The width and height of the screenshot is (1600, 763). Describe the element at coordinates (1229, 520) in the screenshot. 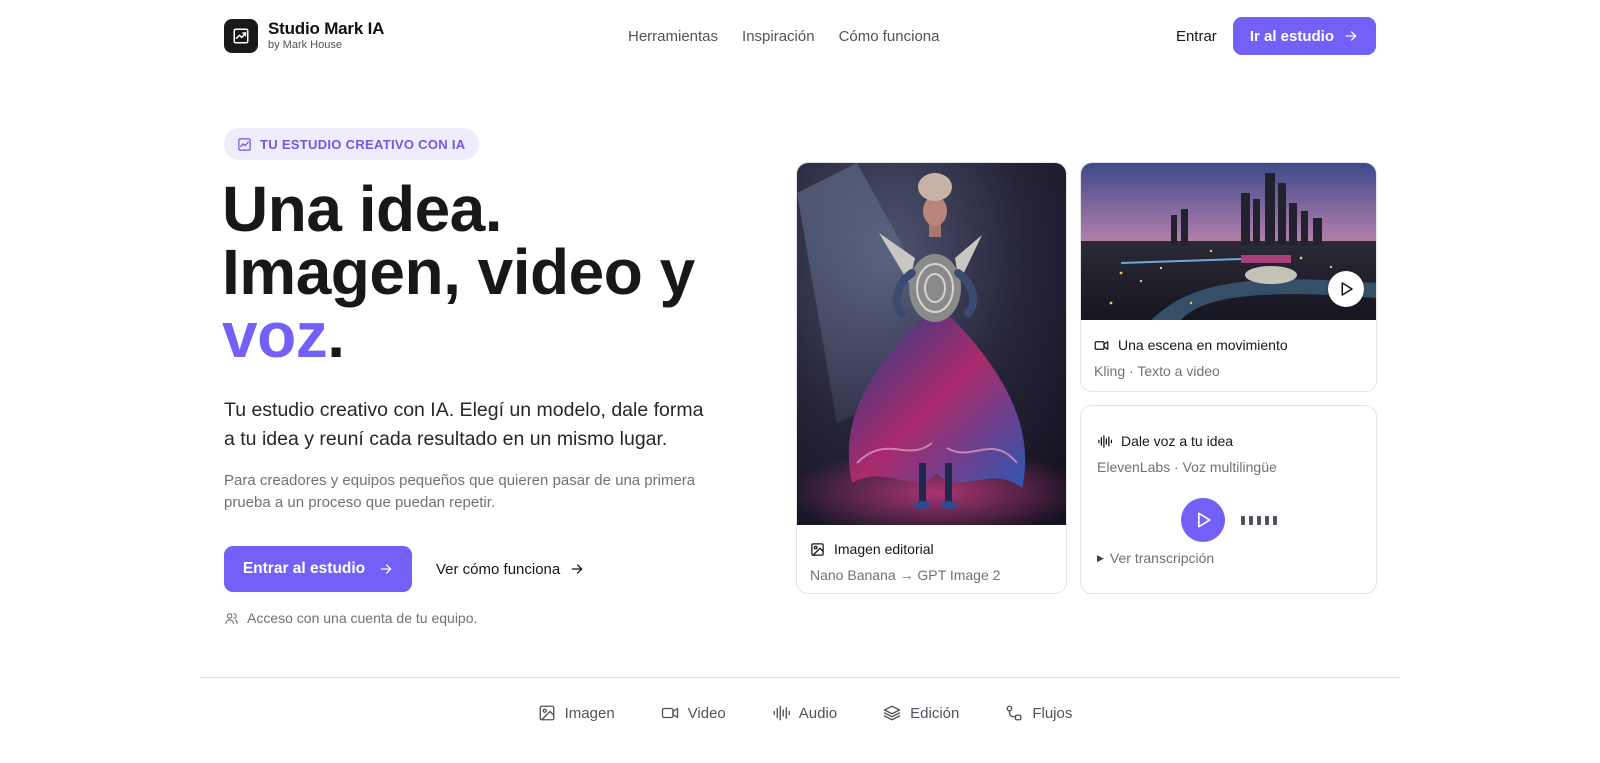

I see `audio-player` at that location.